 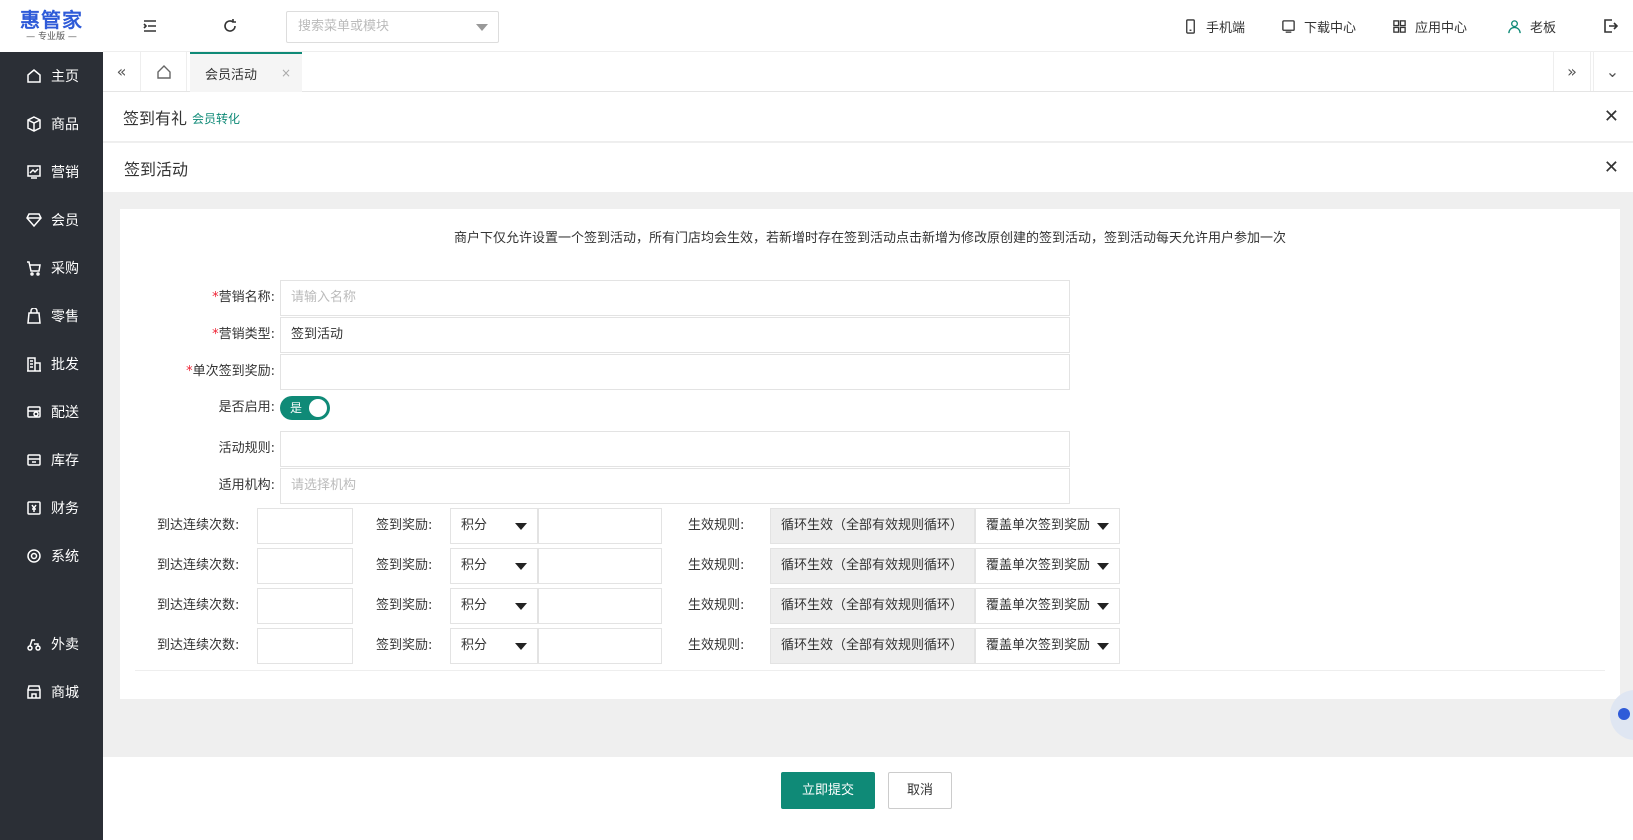 I want to click on sidebar-nav: 主页 商品 营销 会员 采购 零售 批发 配送 库存 财务 系统 外卖 商城, so click(x=51, y=384).